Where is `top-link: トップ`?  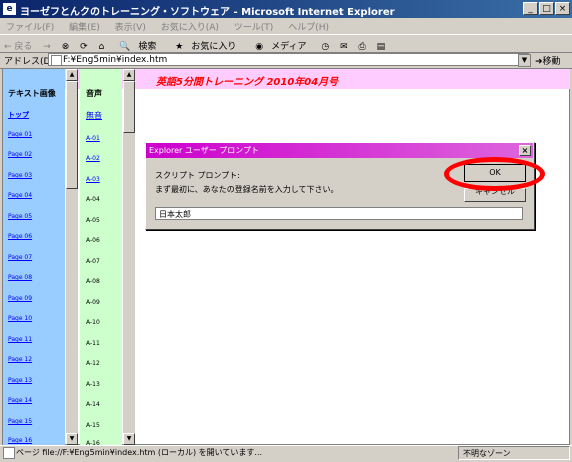 top-link: トップ is located at coordinates (18, 115).